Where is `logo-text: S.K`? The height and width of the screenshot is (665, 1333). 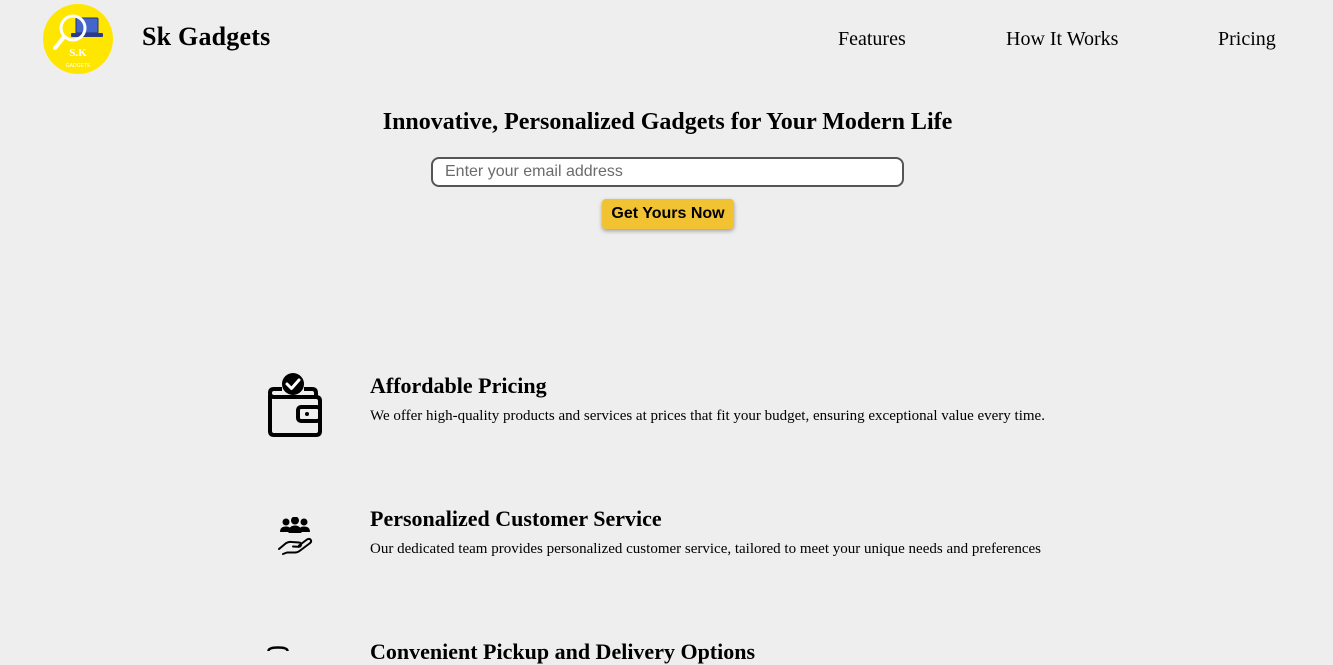
logo-text: S.K is located at coordinates (78, 53).